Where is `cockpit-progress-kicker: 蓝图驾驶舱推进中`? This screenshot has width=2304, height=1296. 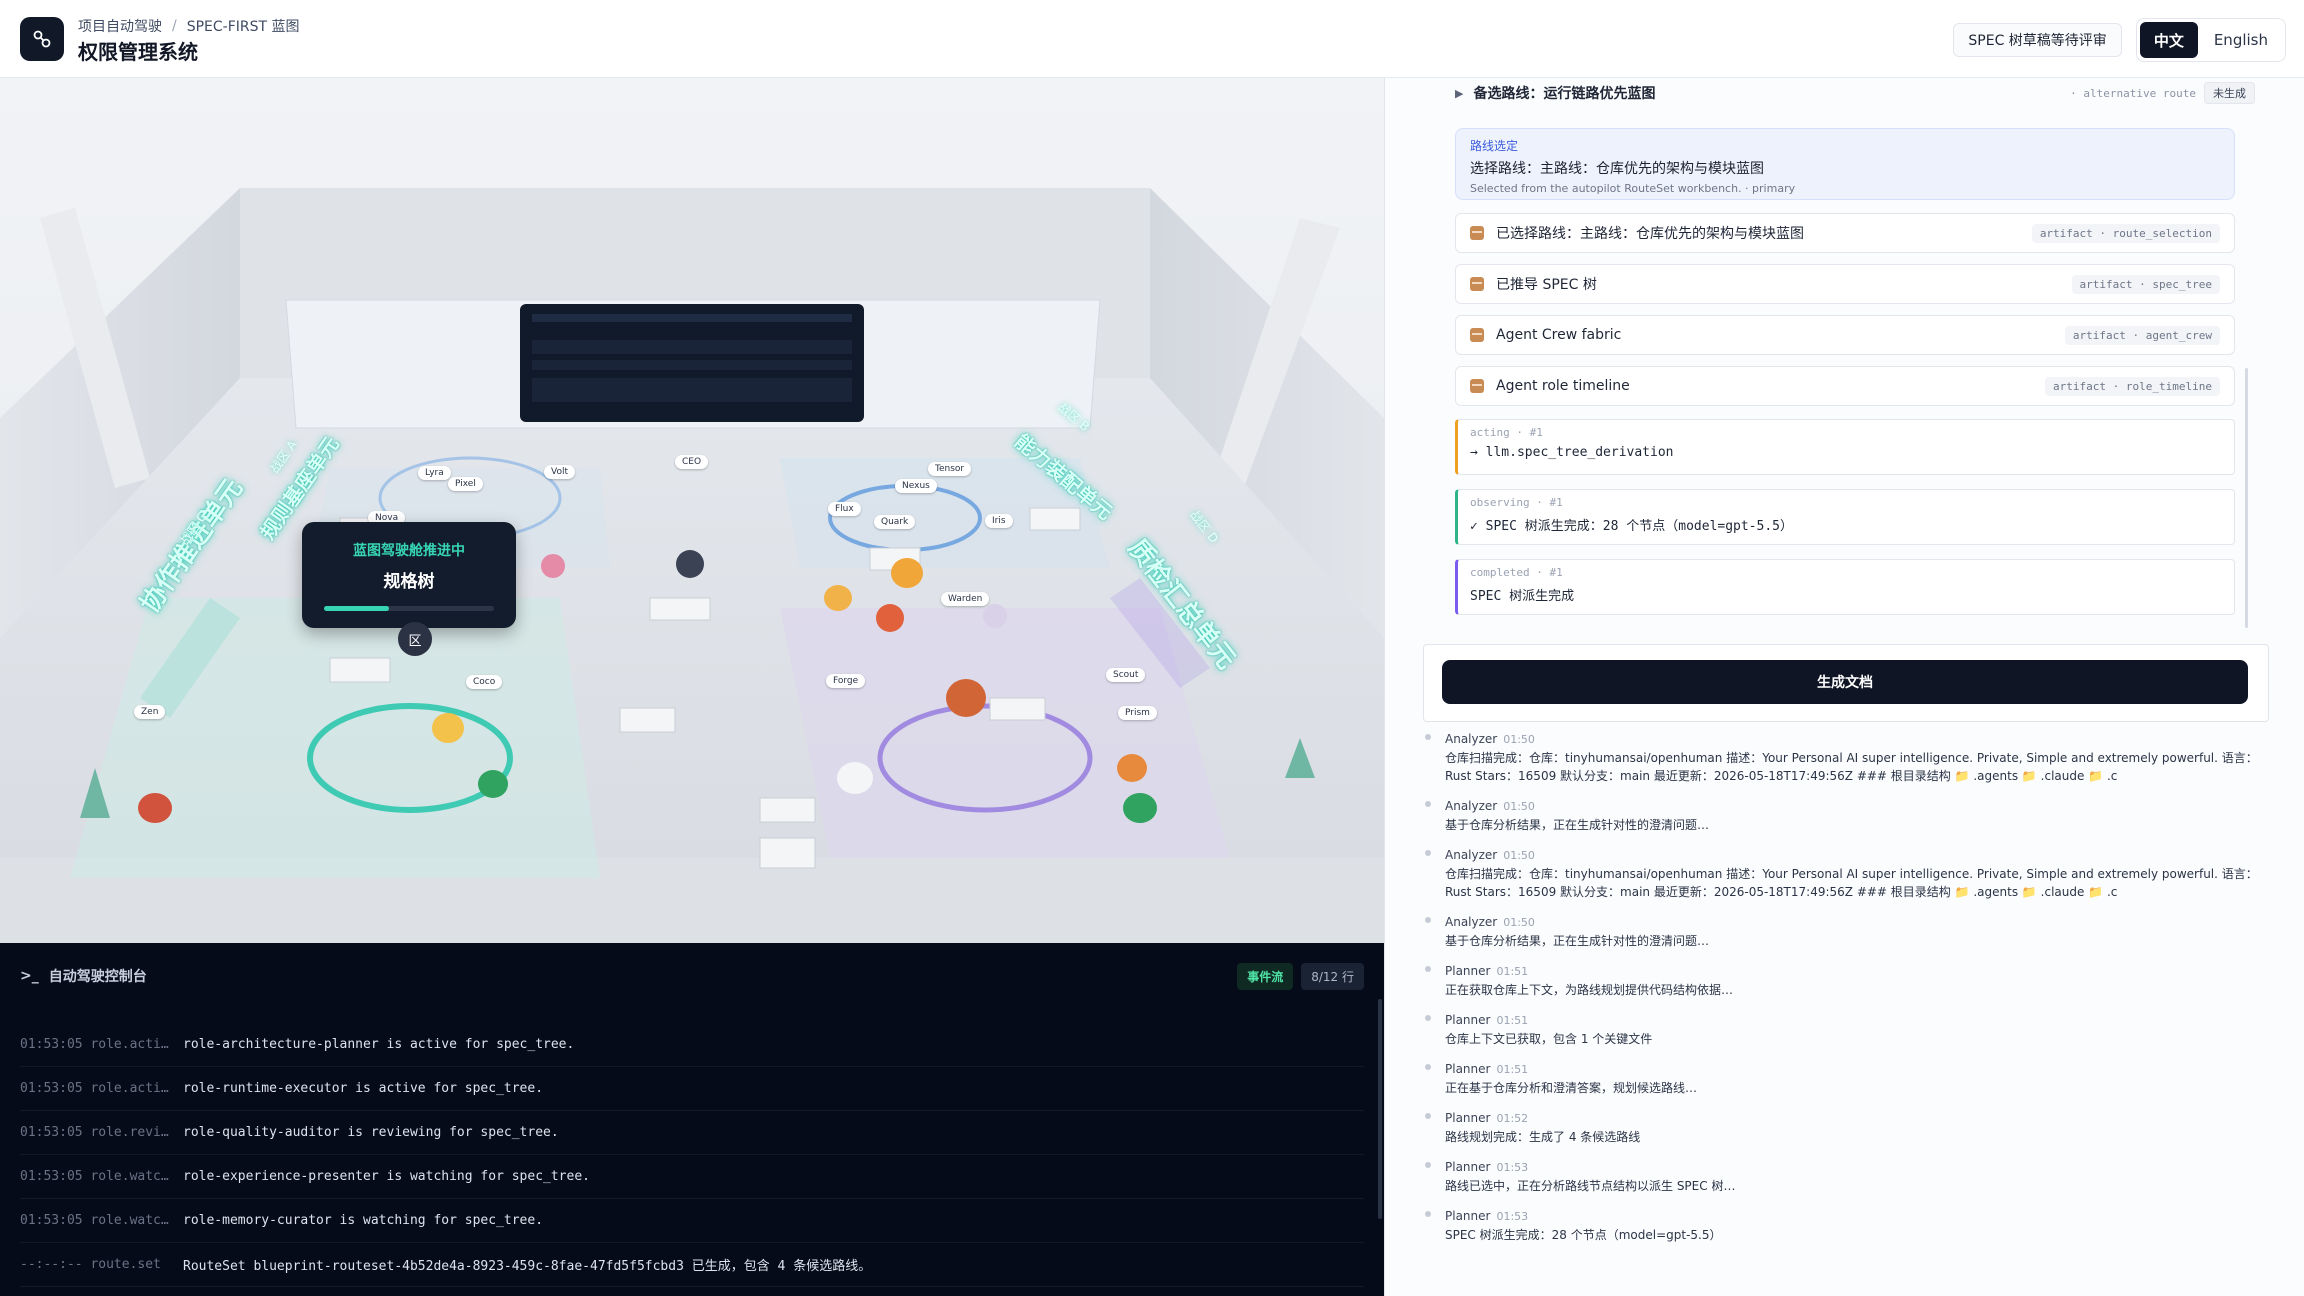 cockpit-progress-kicker: 蓝图驾驶舱推进中 is located at coordinates (409, 551).